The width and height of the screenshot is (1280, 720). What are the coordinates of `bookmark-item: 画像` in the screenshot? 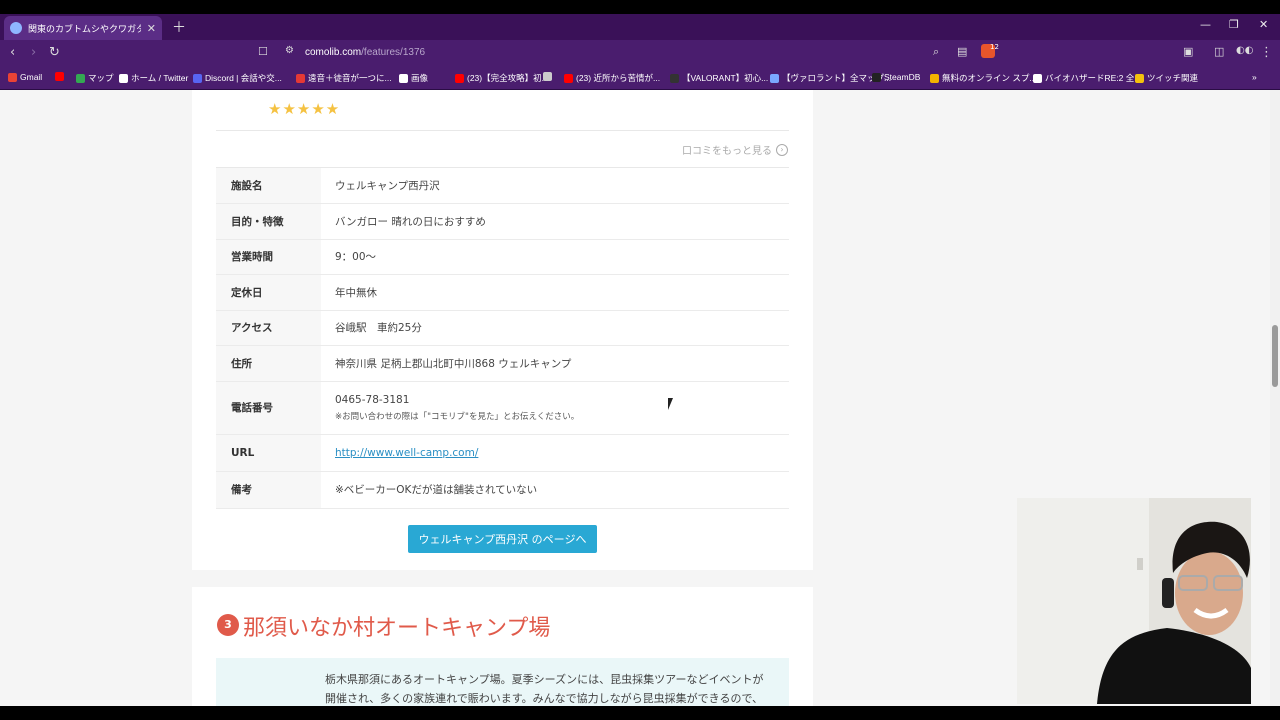 It's located at (413, 78).